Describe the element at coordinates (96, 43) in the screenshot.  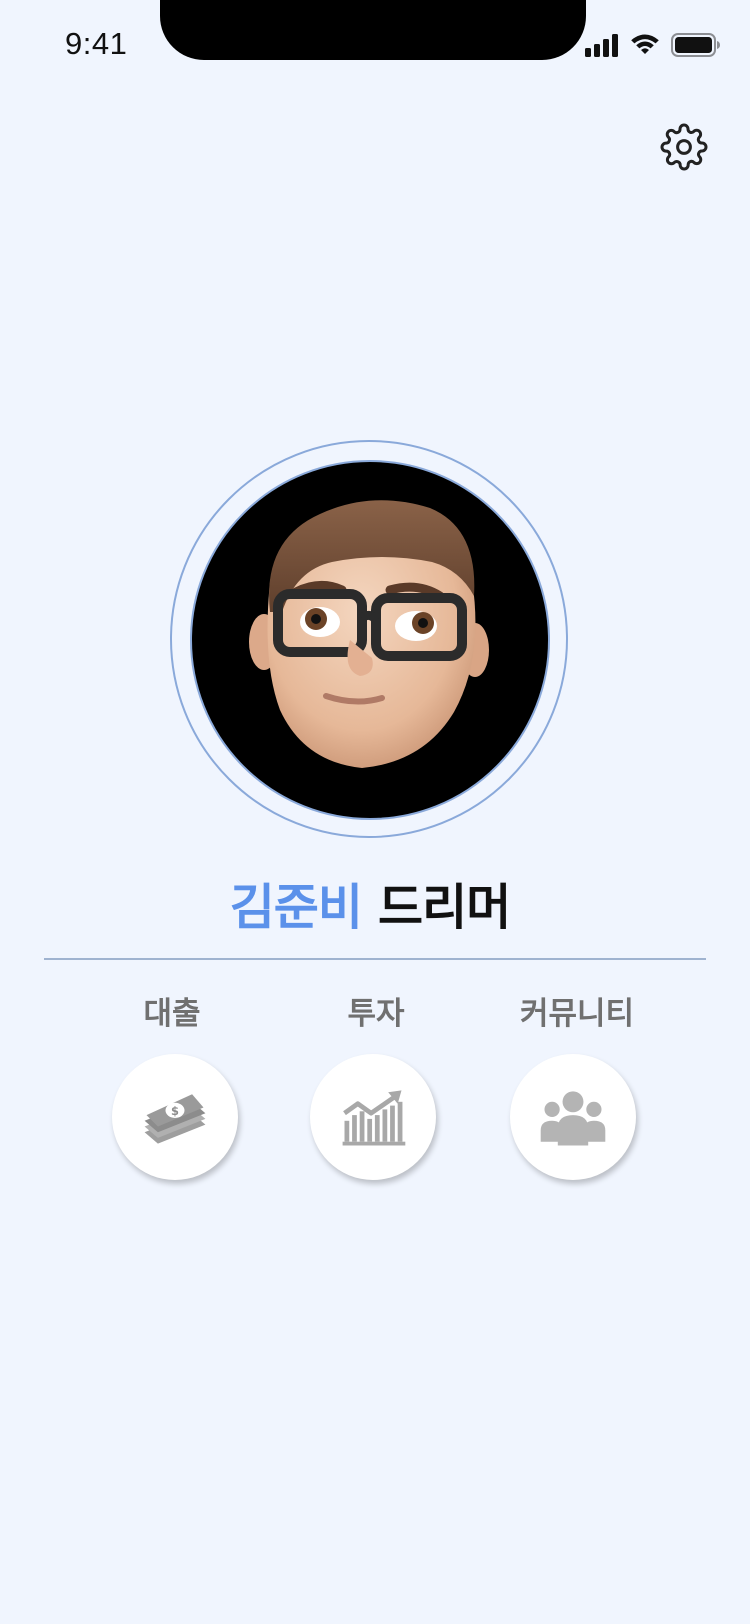
I see `status-time: 9:41` at that location.